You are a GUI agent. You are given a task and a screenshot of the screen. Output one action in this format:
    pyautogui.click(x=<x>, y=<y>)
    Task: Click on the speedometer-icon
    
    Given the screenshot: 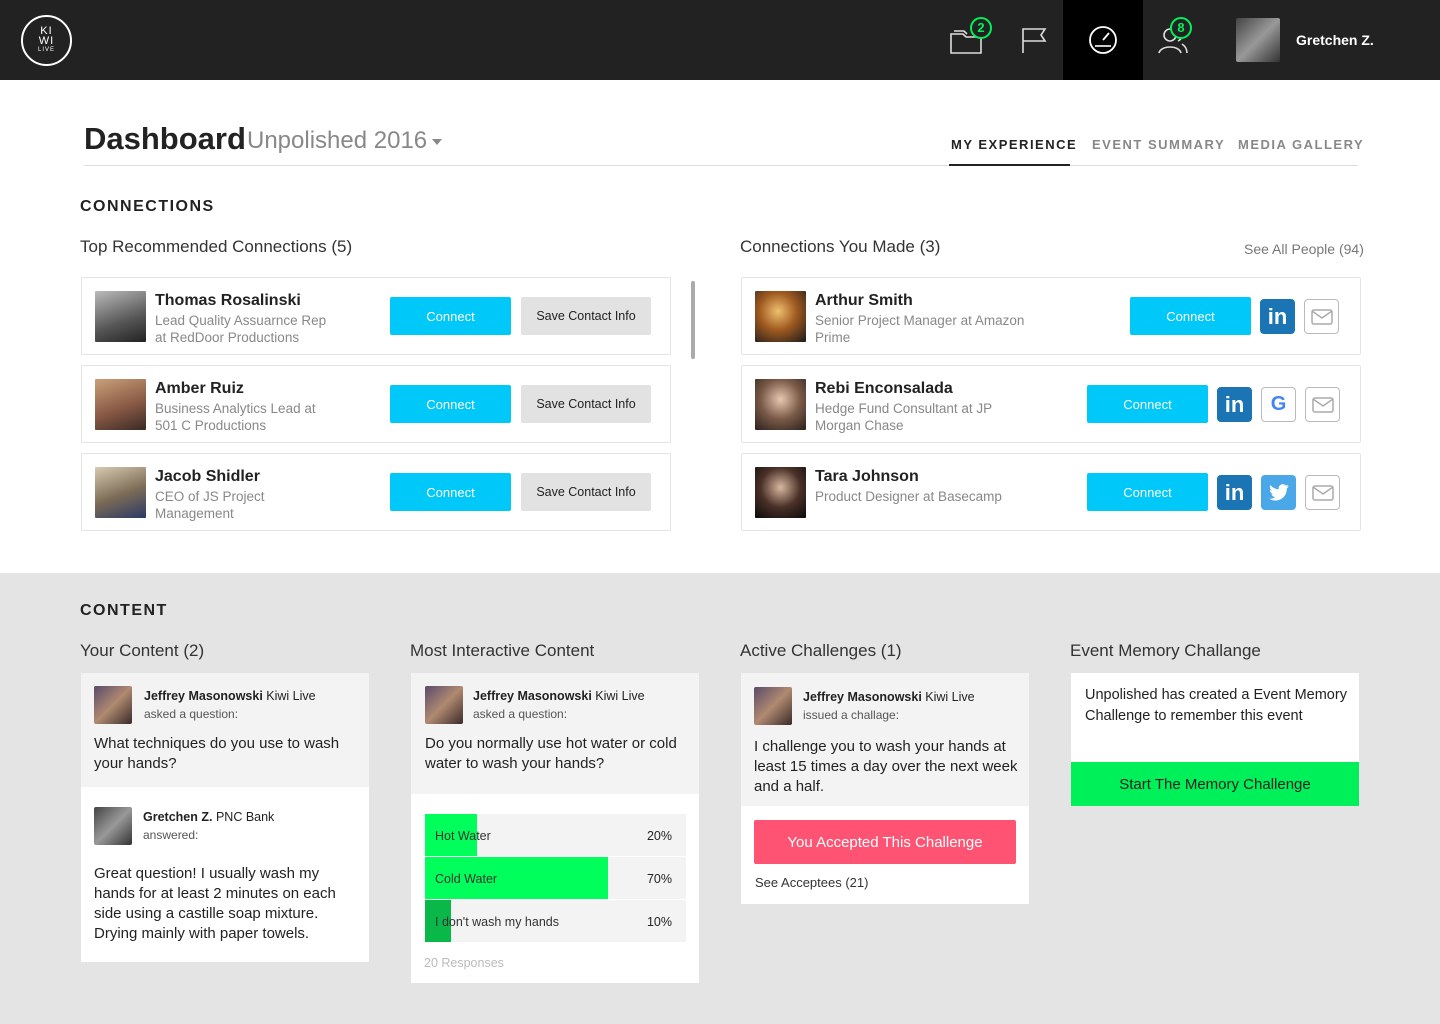 What is the action you would take?
    pyautogui.click(x=1103, y=40)
    